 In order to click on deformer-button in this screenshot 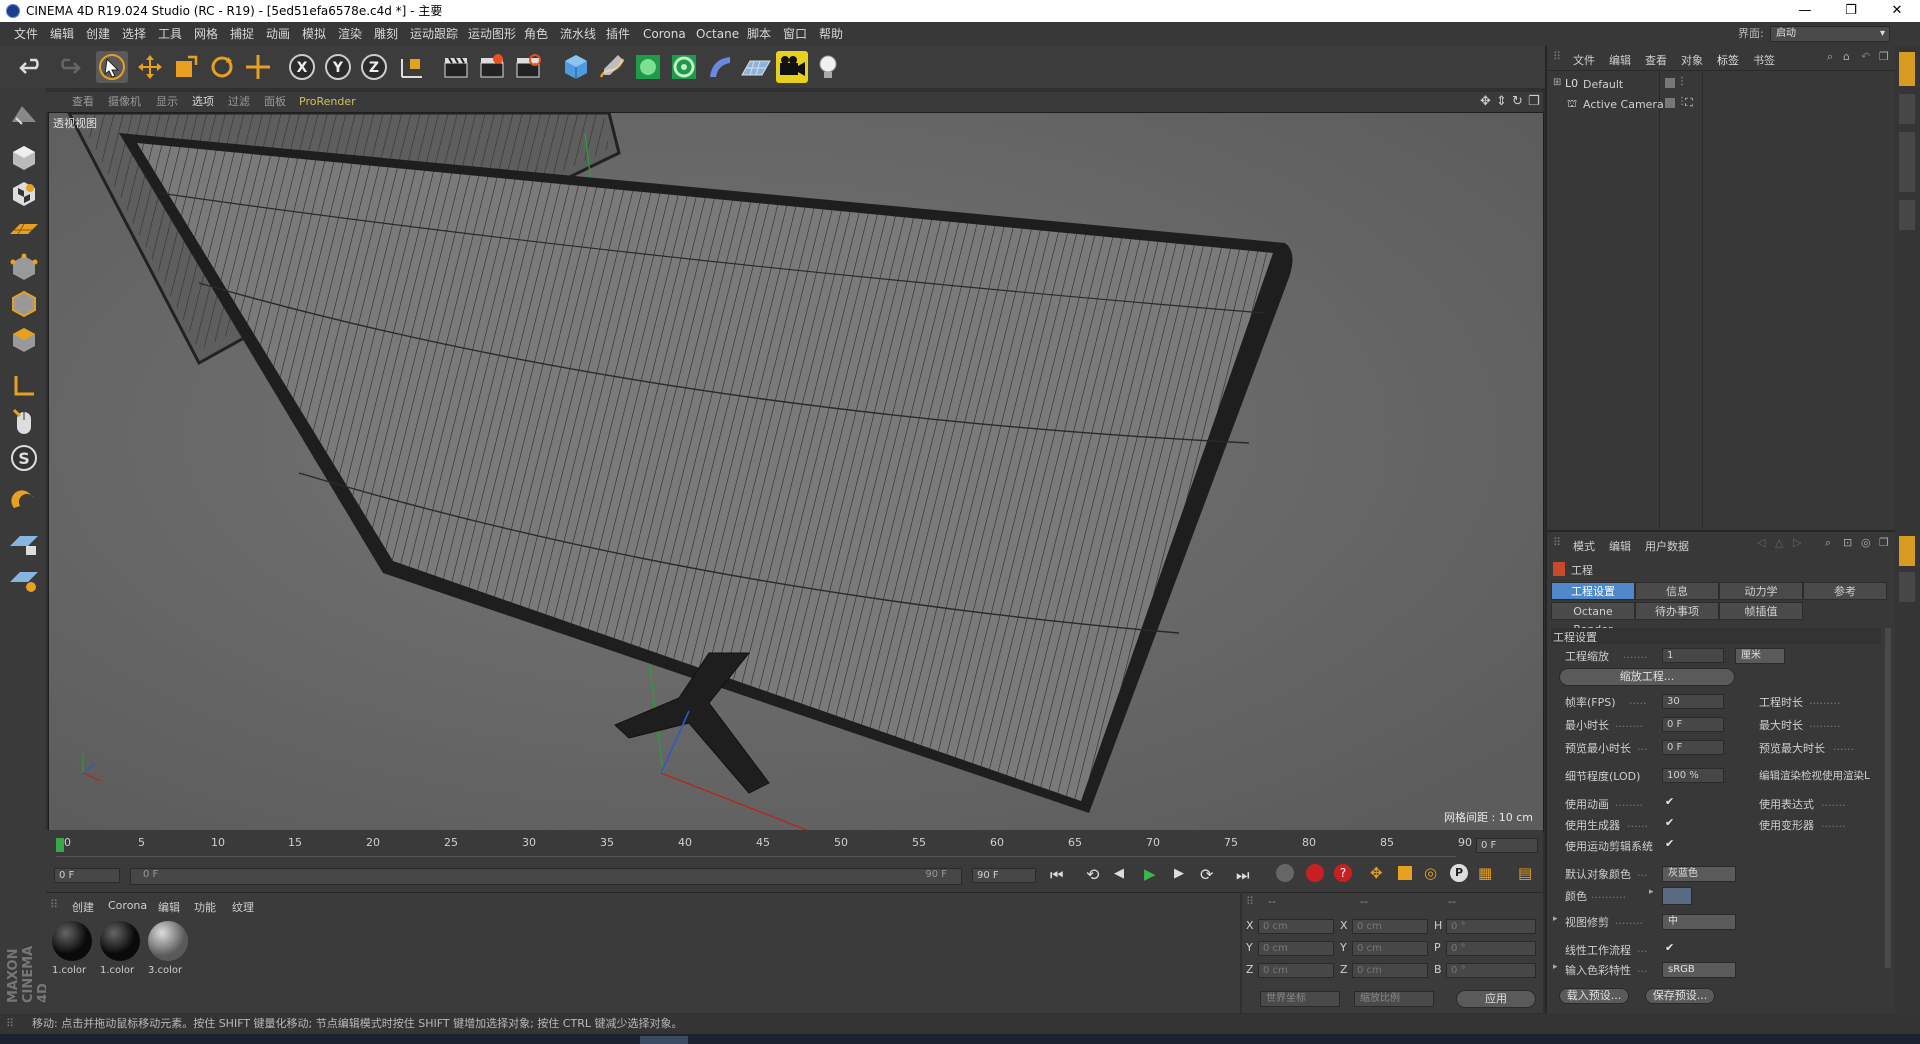, I will do `click(720, 67)`.